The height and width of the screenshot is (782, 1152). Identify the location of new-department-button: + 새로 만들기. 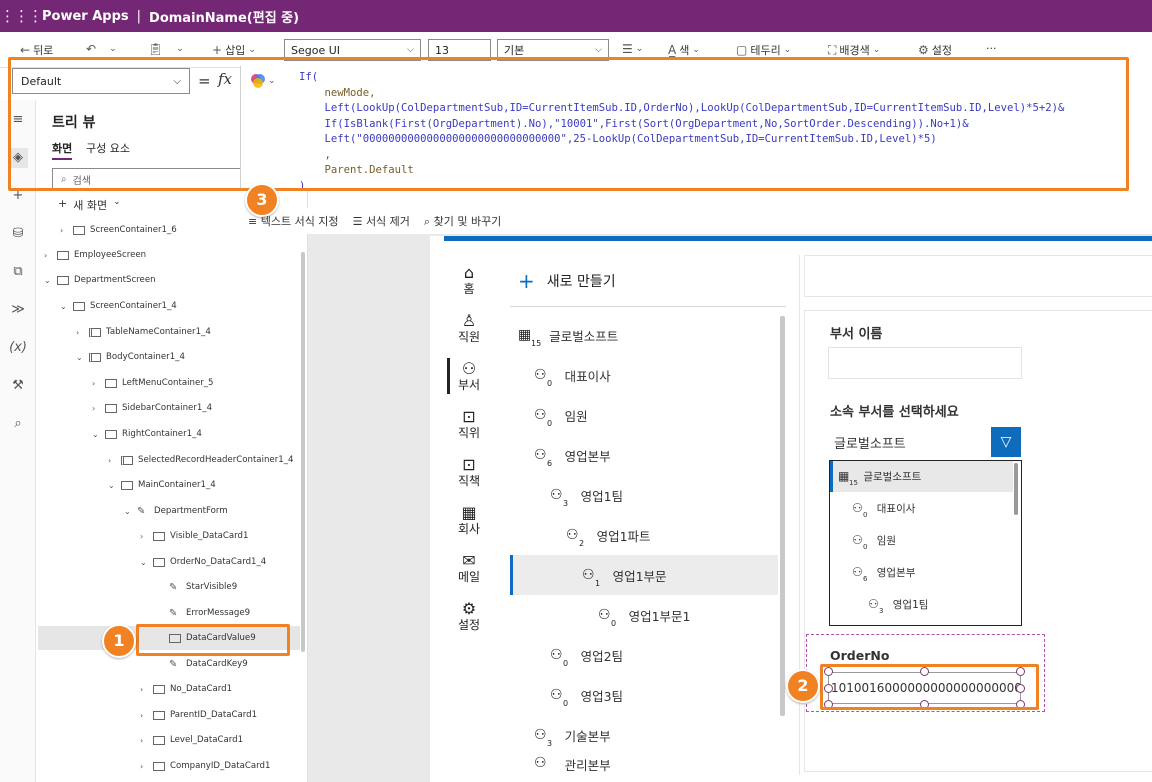
(567, 281).